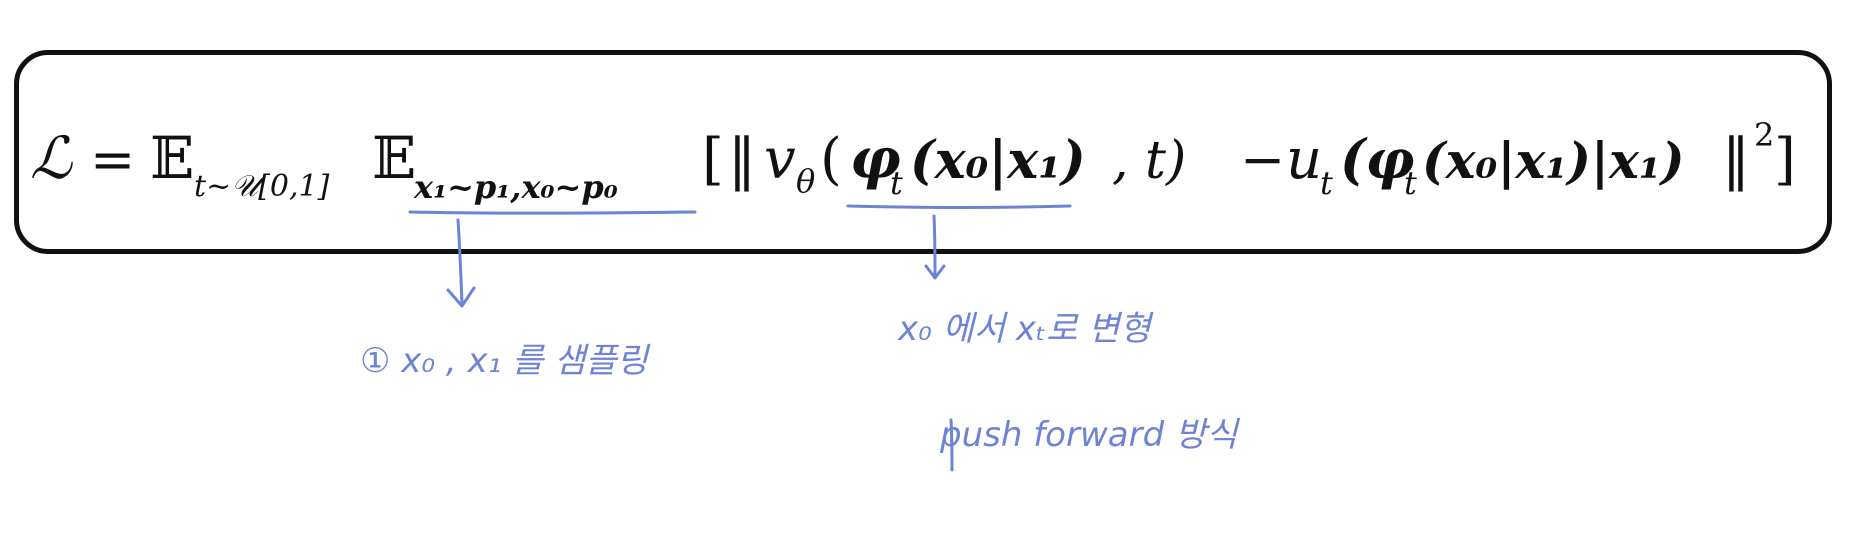 Image resolution: width=1860 pixels, height=534 pixels. What do you see at coordinates (959, 206) in the screenshot?
I see `right-underline` at bounding box center [959, 206].